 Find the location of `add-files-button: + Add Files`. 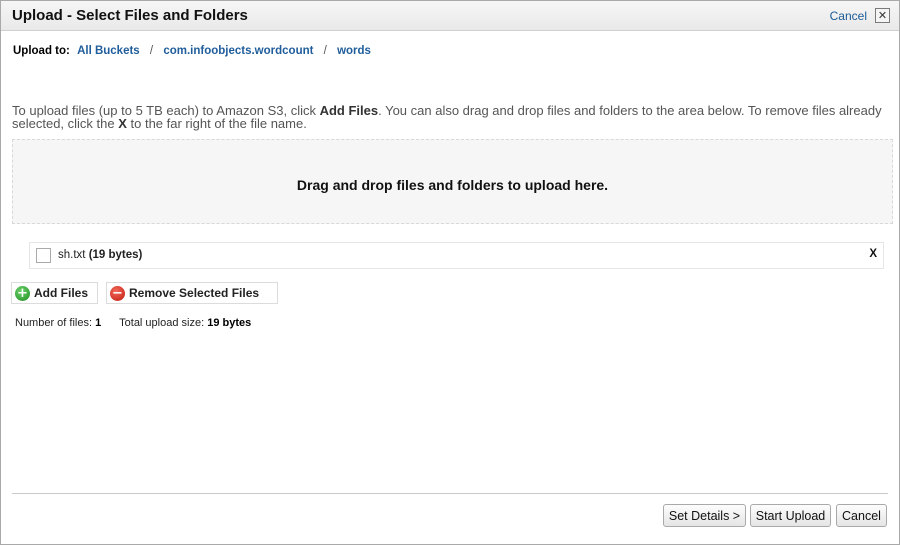

add-files-button: + Add Files is located at coordinates (54, 293).